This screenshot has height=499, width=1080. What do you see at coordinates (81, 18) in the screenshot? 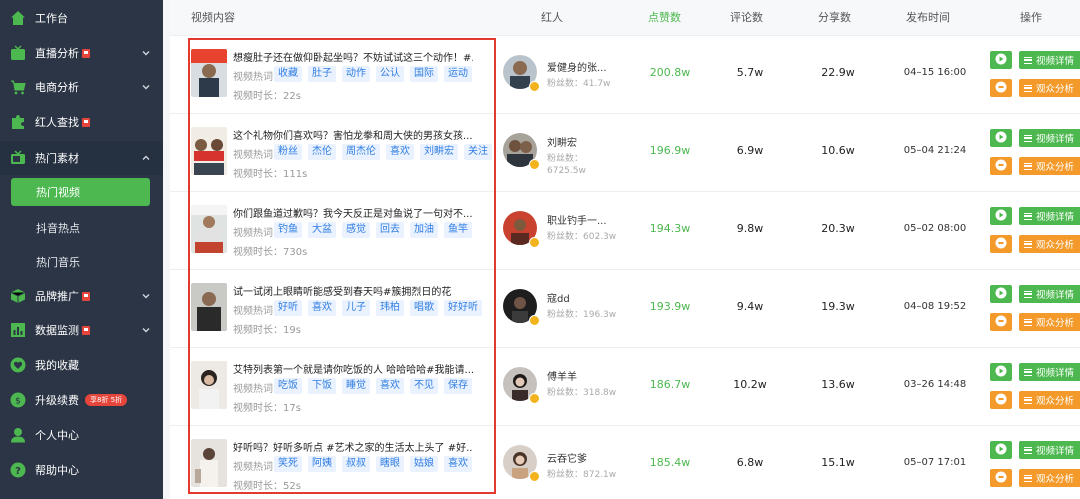
I see `sidebar-item-workbench: 工作台` at bounding box center [81, 18].